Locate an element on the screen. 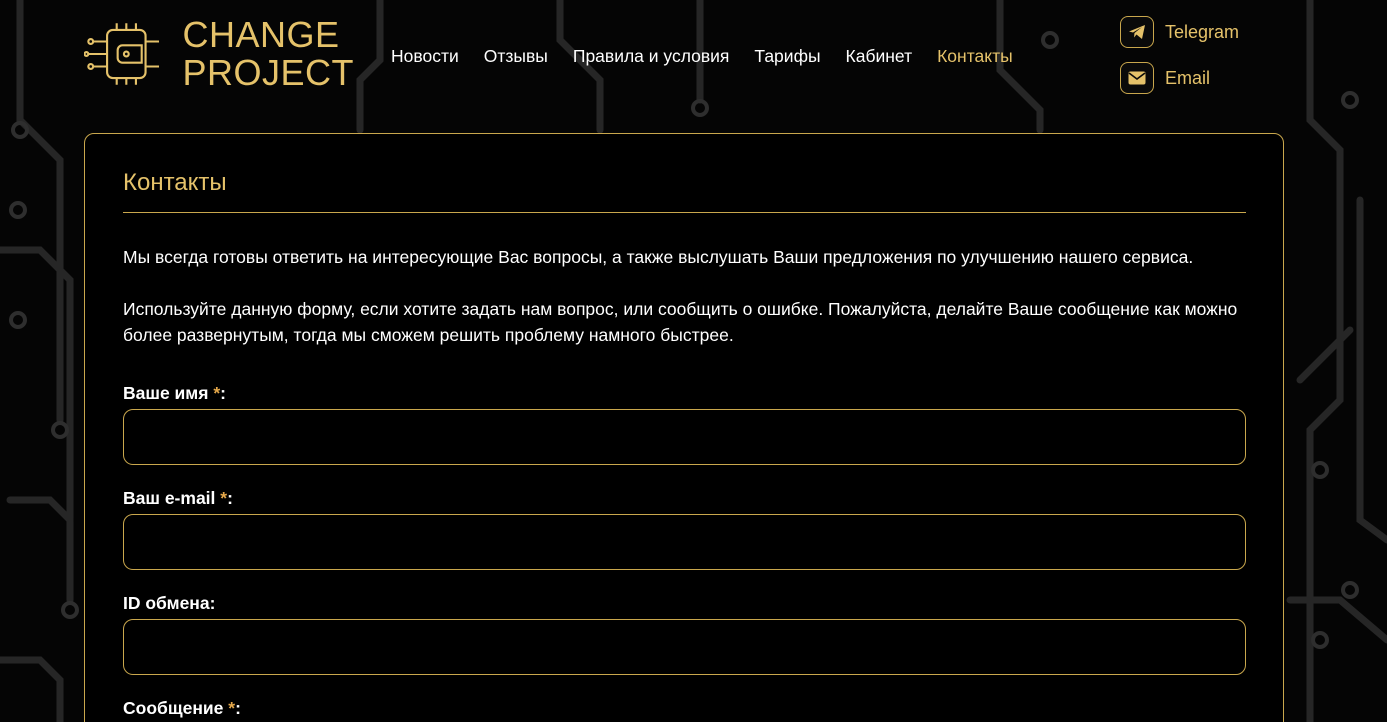 The height and width of the screenshot is (722, 1387). email-link: Email is located at coordinates (1179, 78).